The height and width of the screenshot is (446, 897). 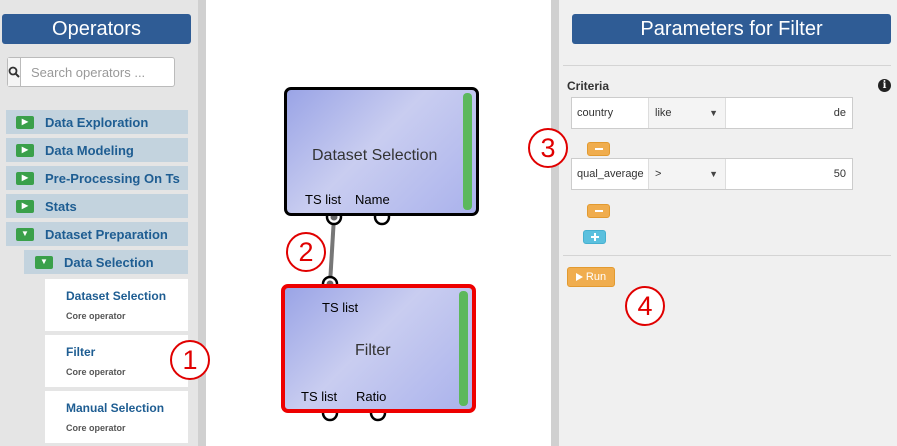 What do you see at coordinates (340, 307) in the screenshot?
I see `port-label-ts-list-in: TS list` at bounding box center [340, 307].